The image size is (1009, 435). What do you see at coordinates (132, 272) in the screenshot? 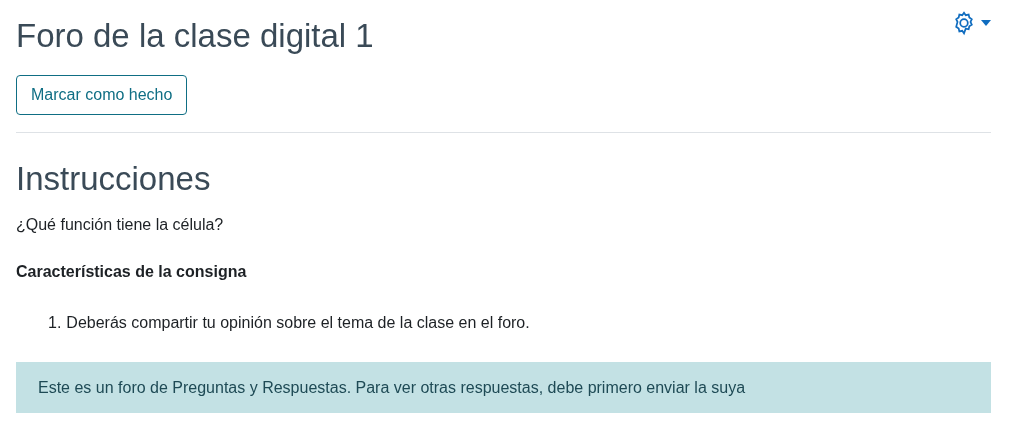
I see `subheading: Características de la consigna` at bounding box center [132, 272].